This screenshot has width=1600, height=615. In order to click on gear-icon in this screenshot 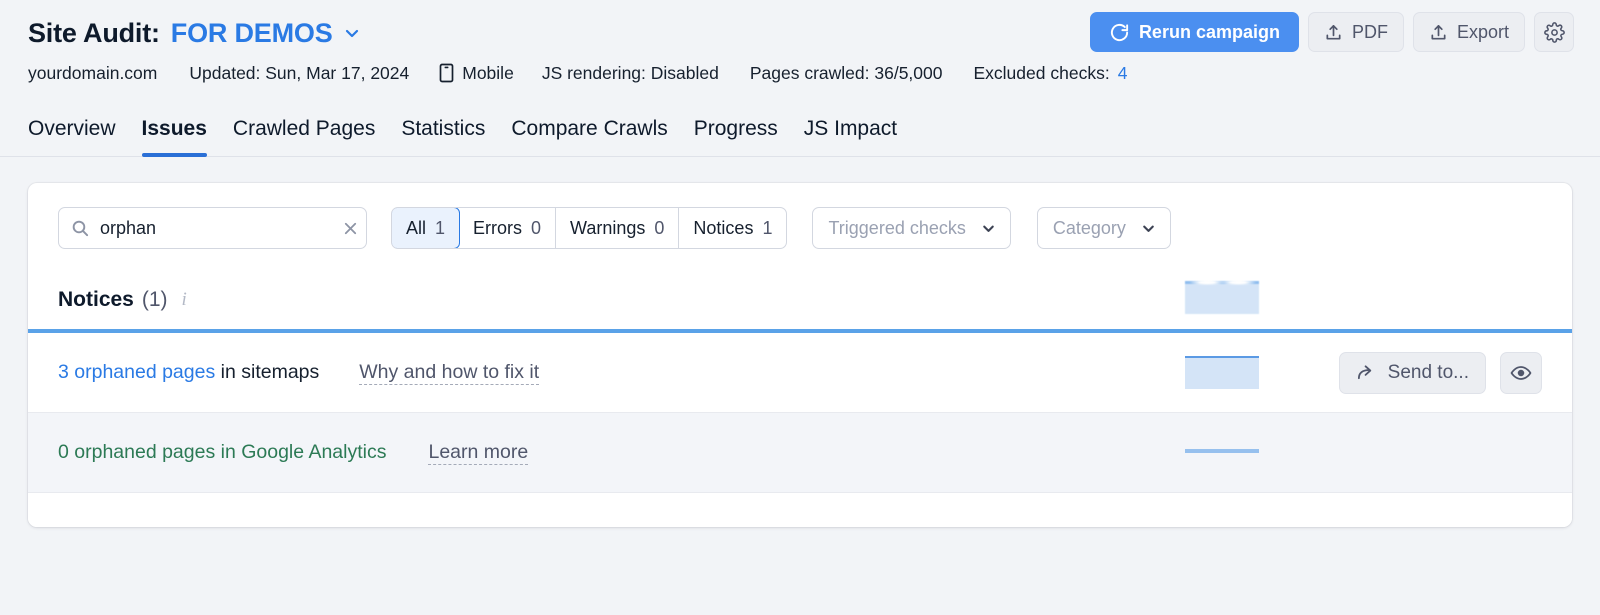, I will do `click(1554, 32)`.